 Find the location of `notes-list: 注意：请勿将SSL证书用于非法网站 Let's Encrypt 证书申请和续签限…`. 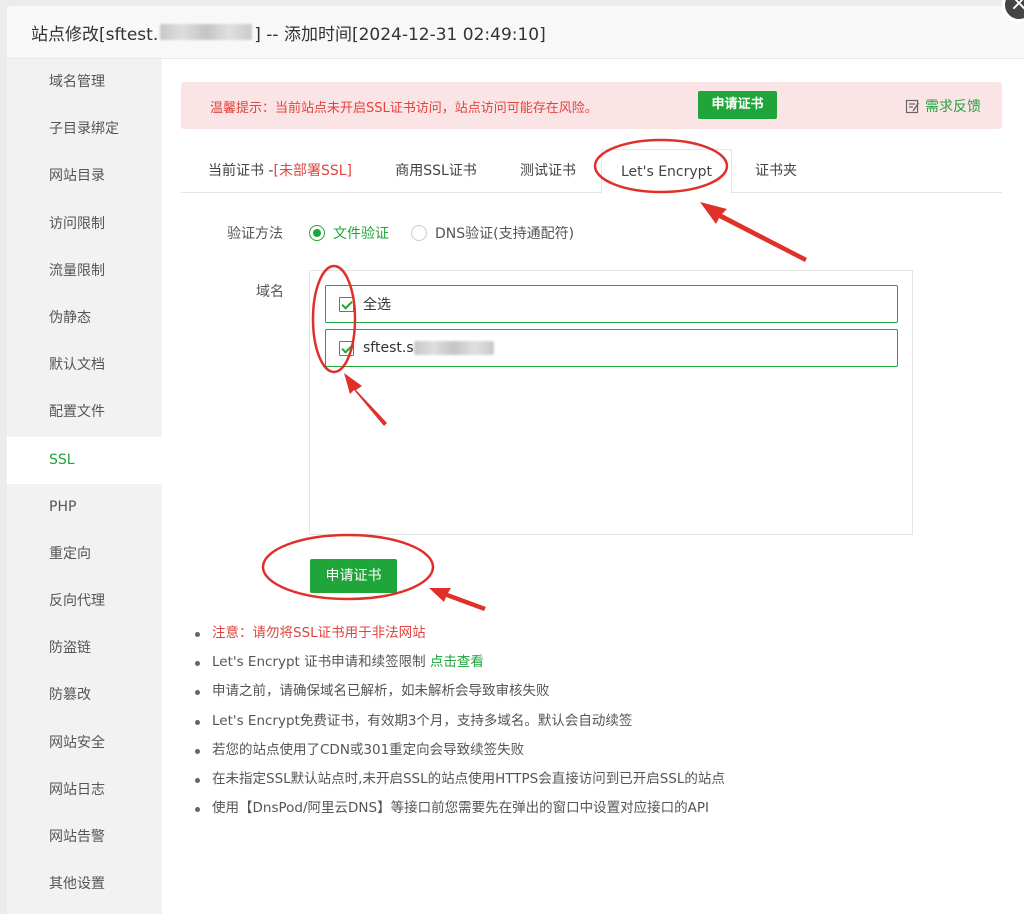

notes-list: 注意：请勿将SSL证书用于非法网站 Let's Encrypt 证书申请和续签限… is located at coordinates (458, 721).